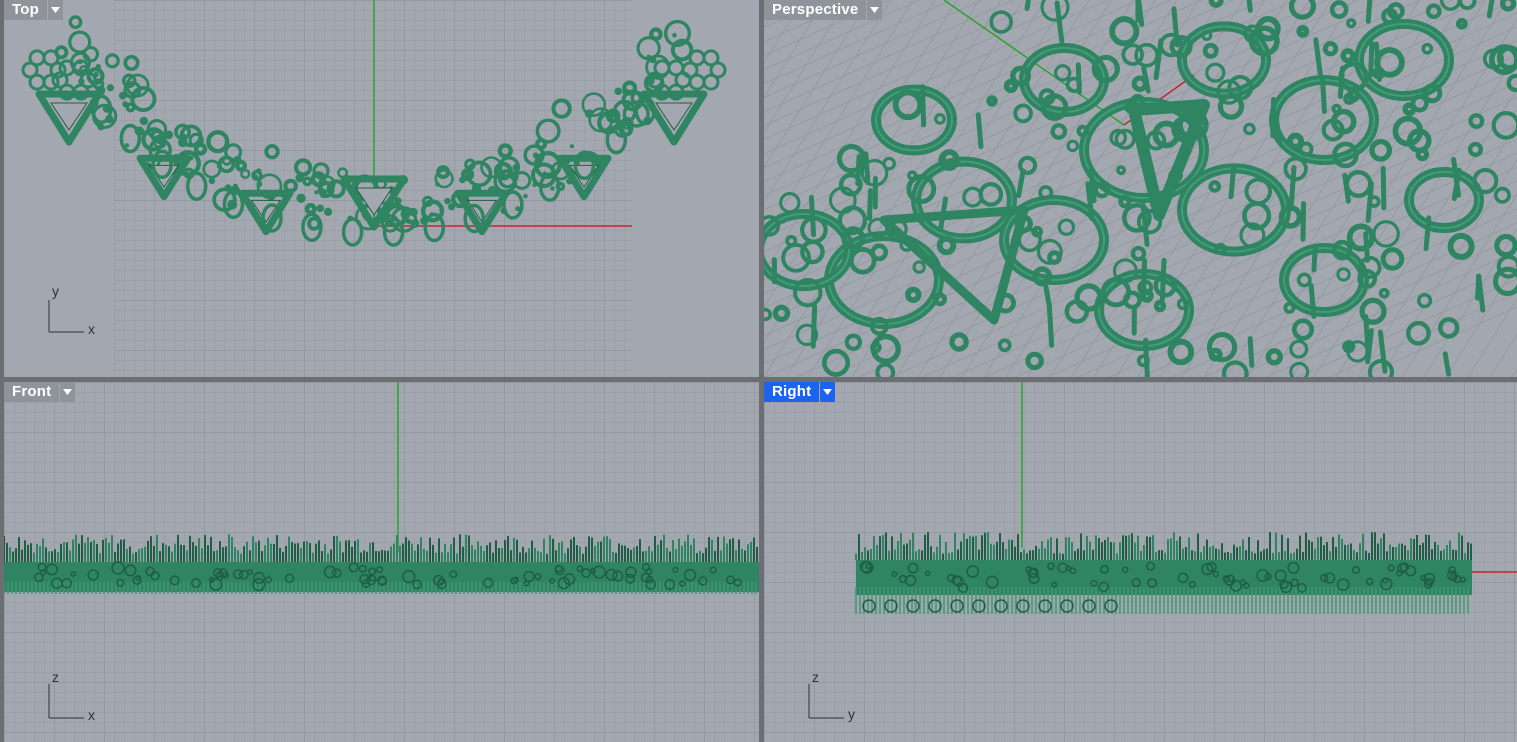  I want to click on viewport-tab-perspective: Perspective, so click(823, 10).